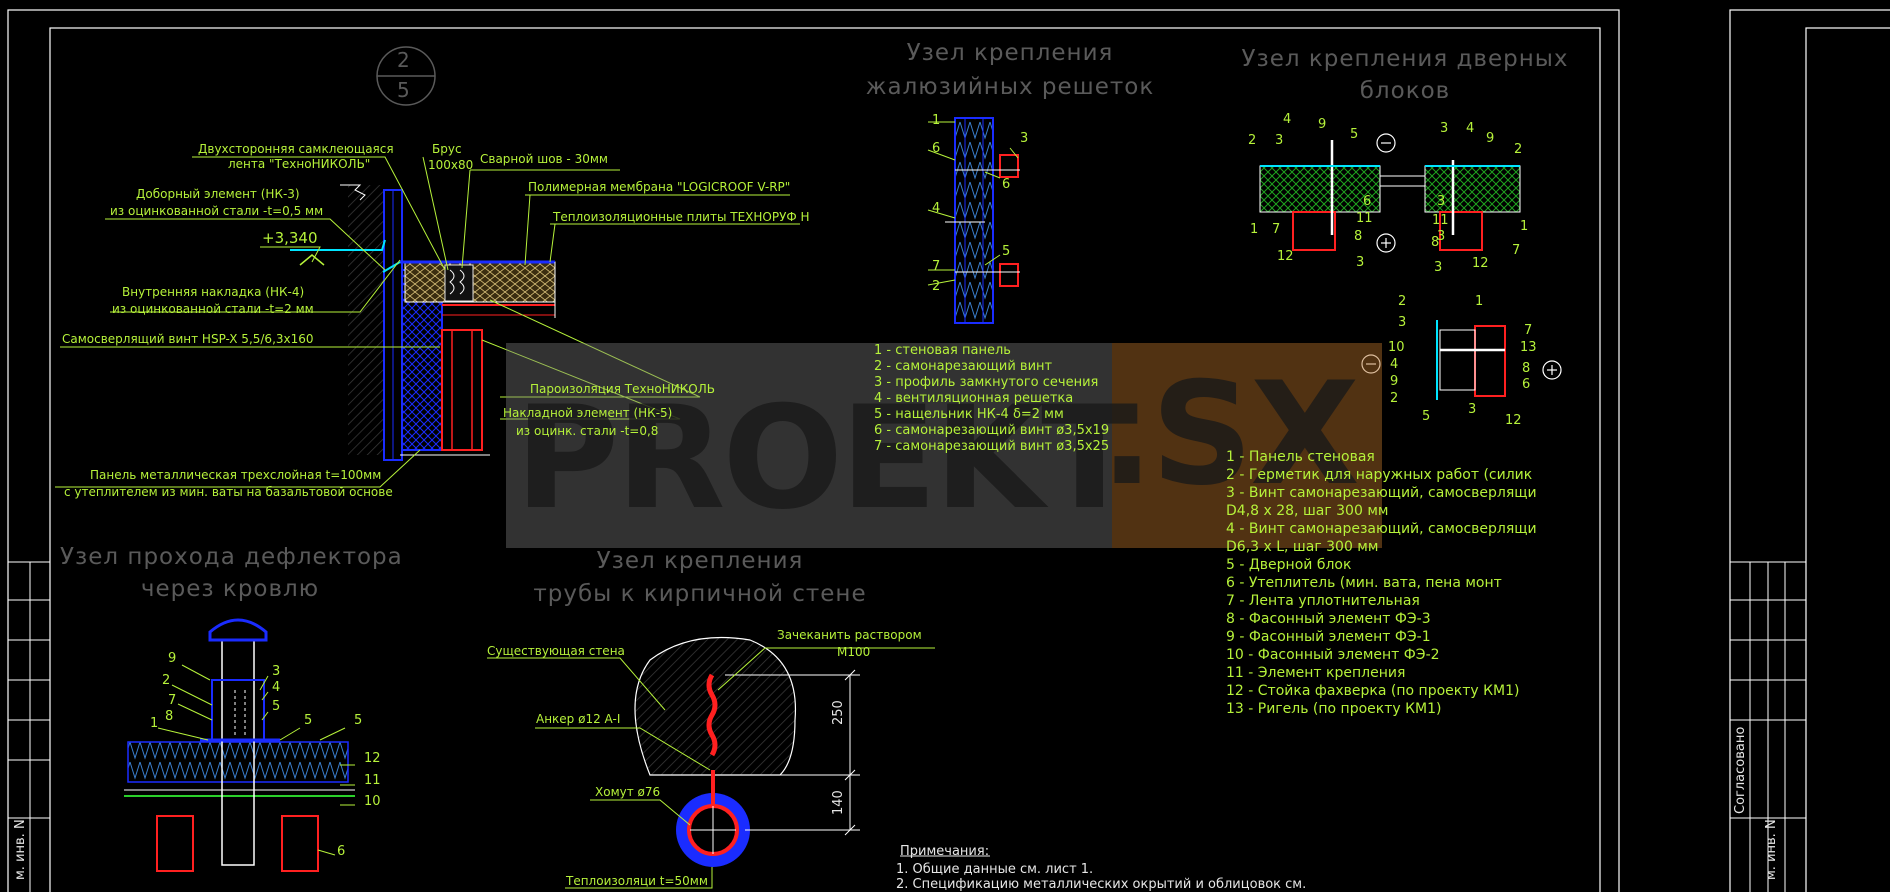 This screenshot has height=892, width=1890. I want to click on louver-title-line-2: жалюзийных решеток, so click(1010, 87).